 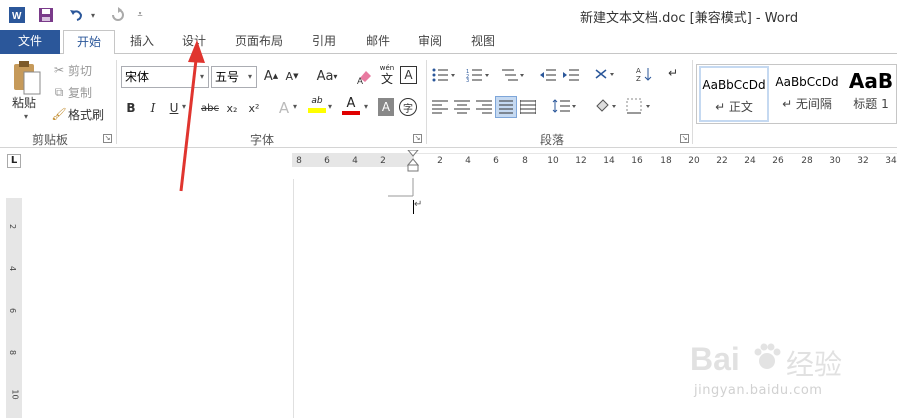 I want to click on style-heading-1: AaB 标题 1, so click(x=871, y=94).